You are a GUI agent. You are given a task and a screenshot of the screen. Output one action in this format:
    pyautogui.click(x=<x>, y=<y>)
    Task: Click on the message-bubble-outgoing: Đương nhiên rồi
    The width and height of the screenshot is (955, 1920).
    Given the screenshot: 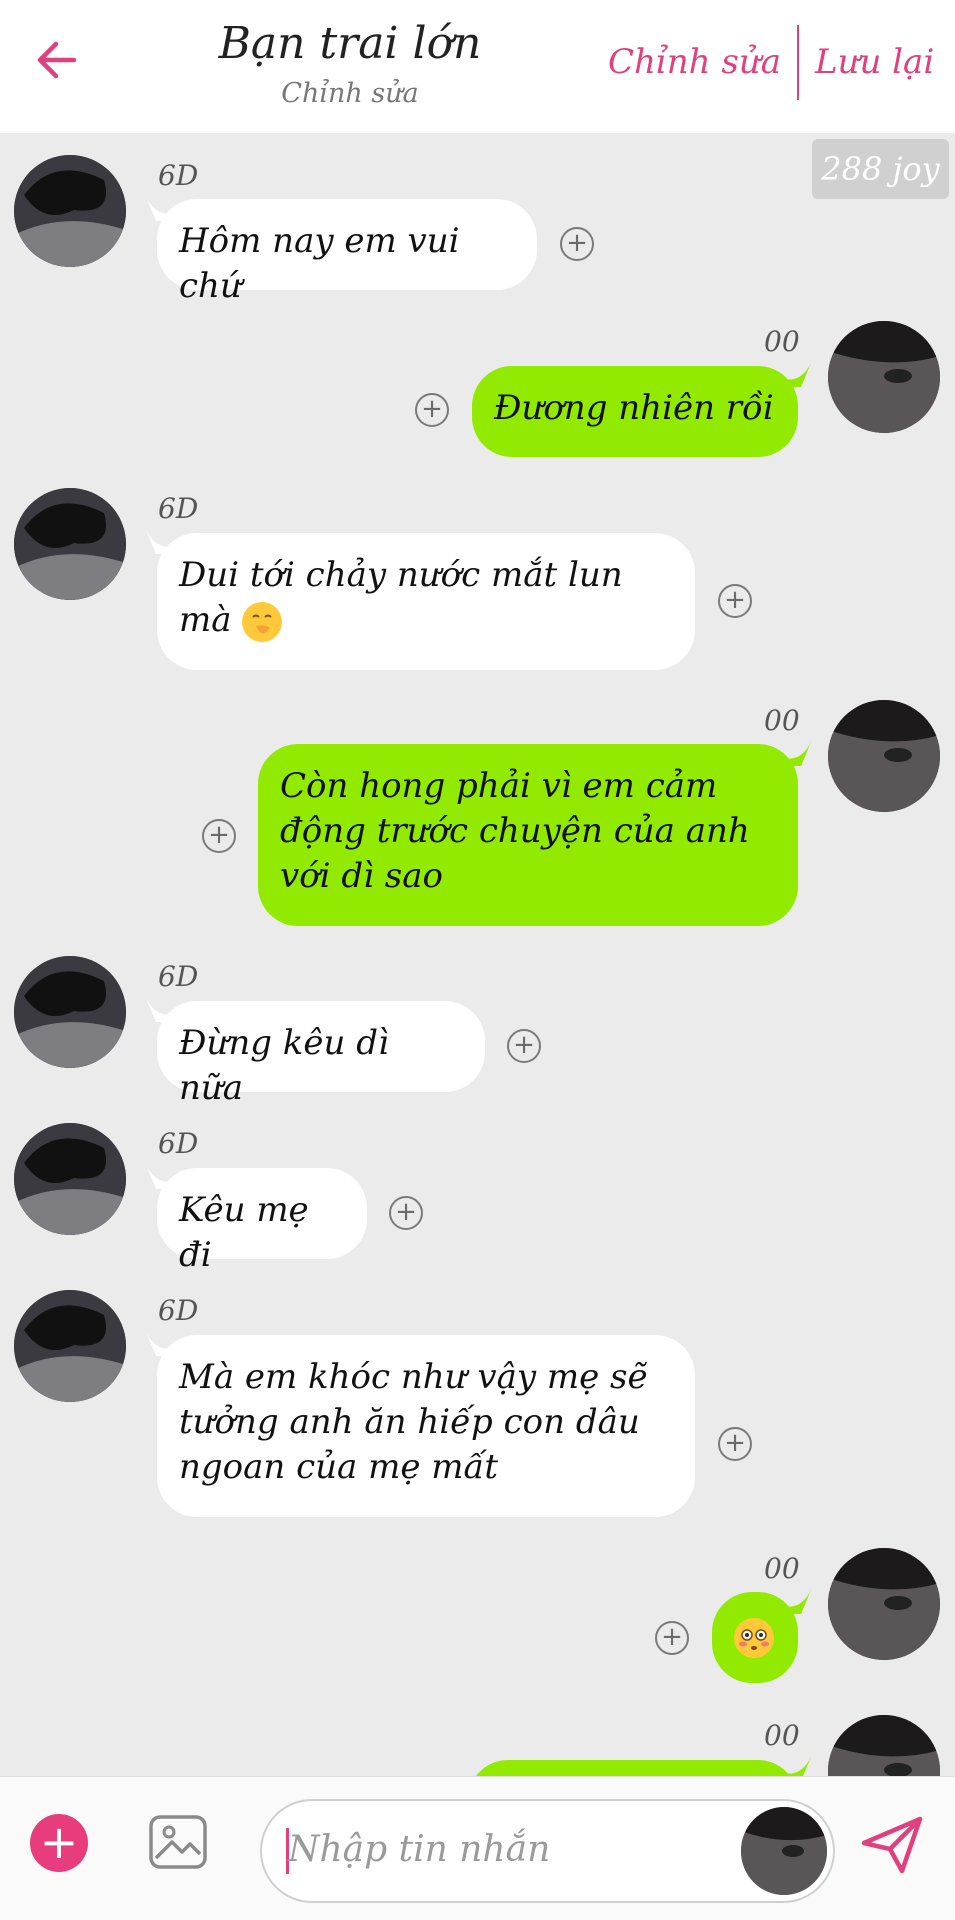 What is the action you would take?
    pyautogui.click(x=635, y=411)
    